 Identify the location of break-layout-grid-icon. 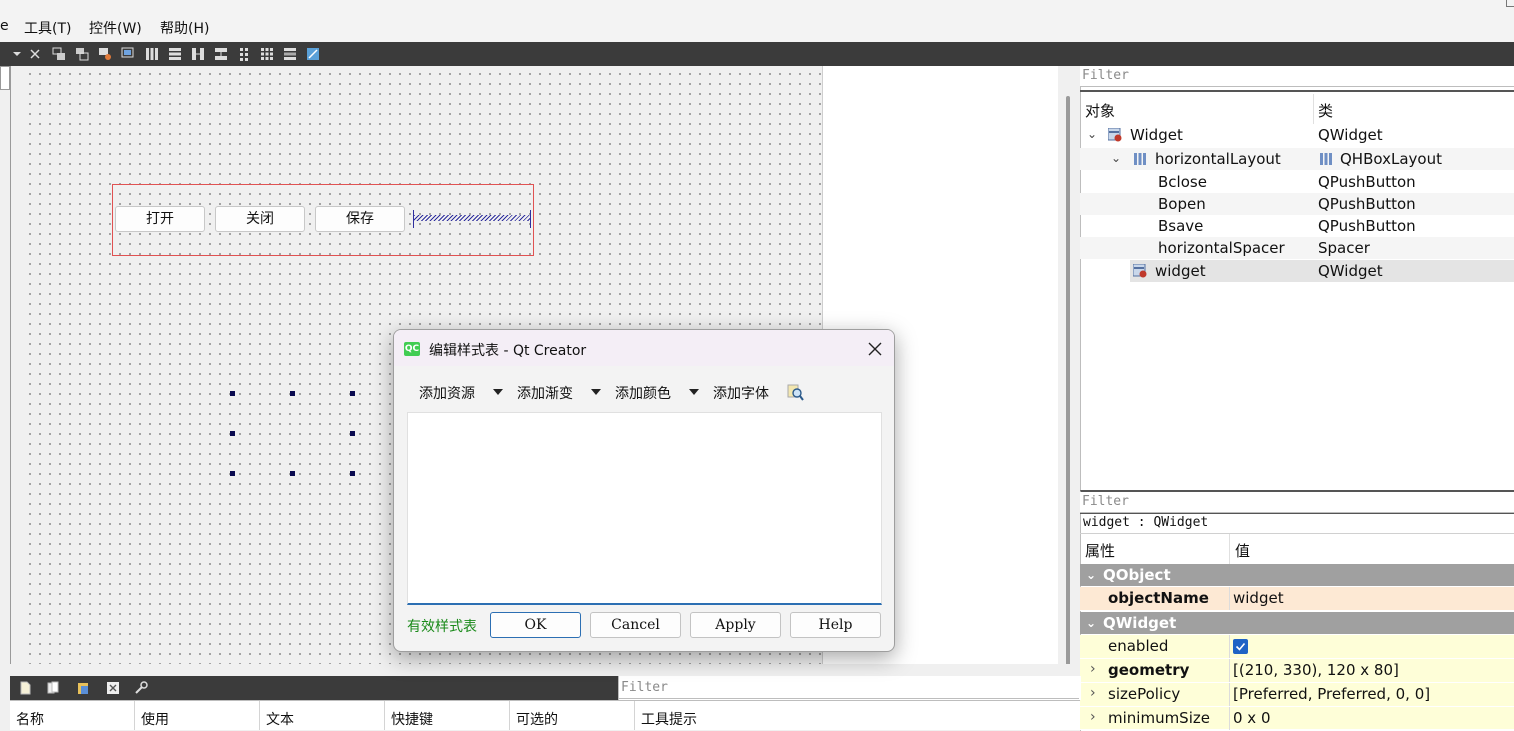
(290, 54).